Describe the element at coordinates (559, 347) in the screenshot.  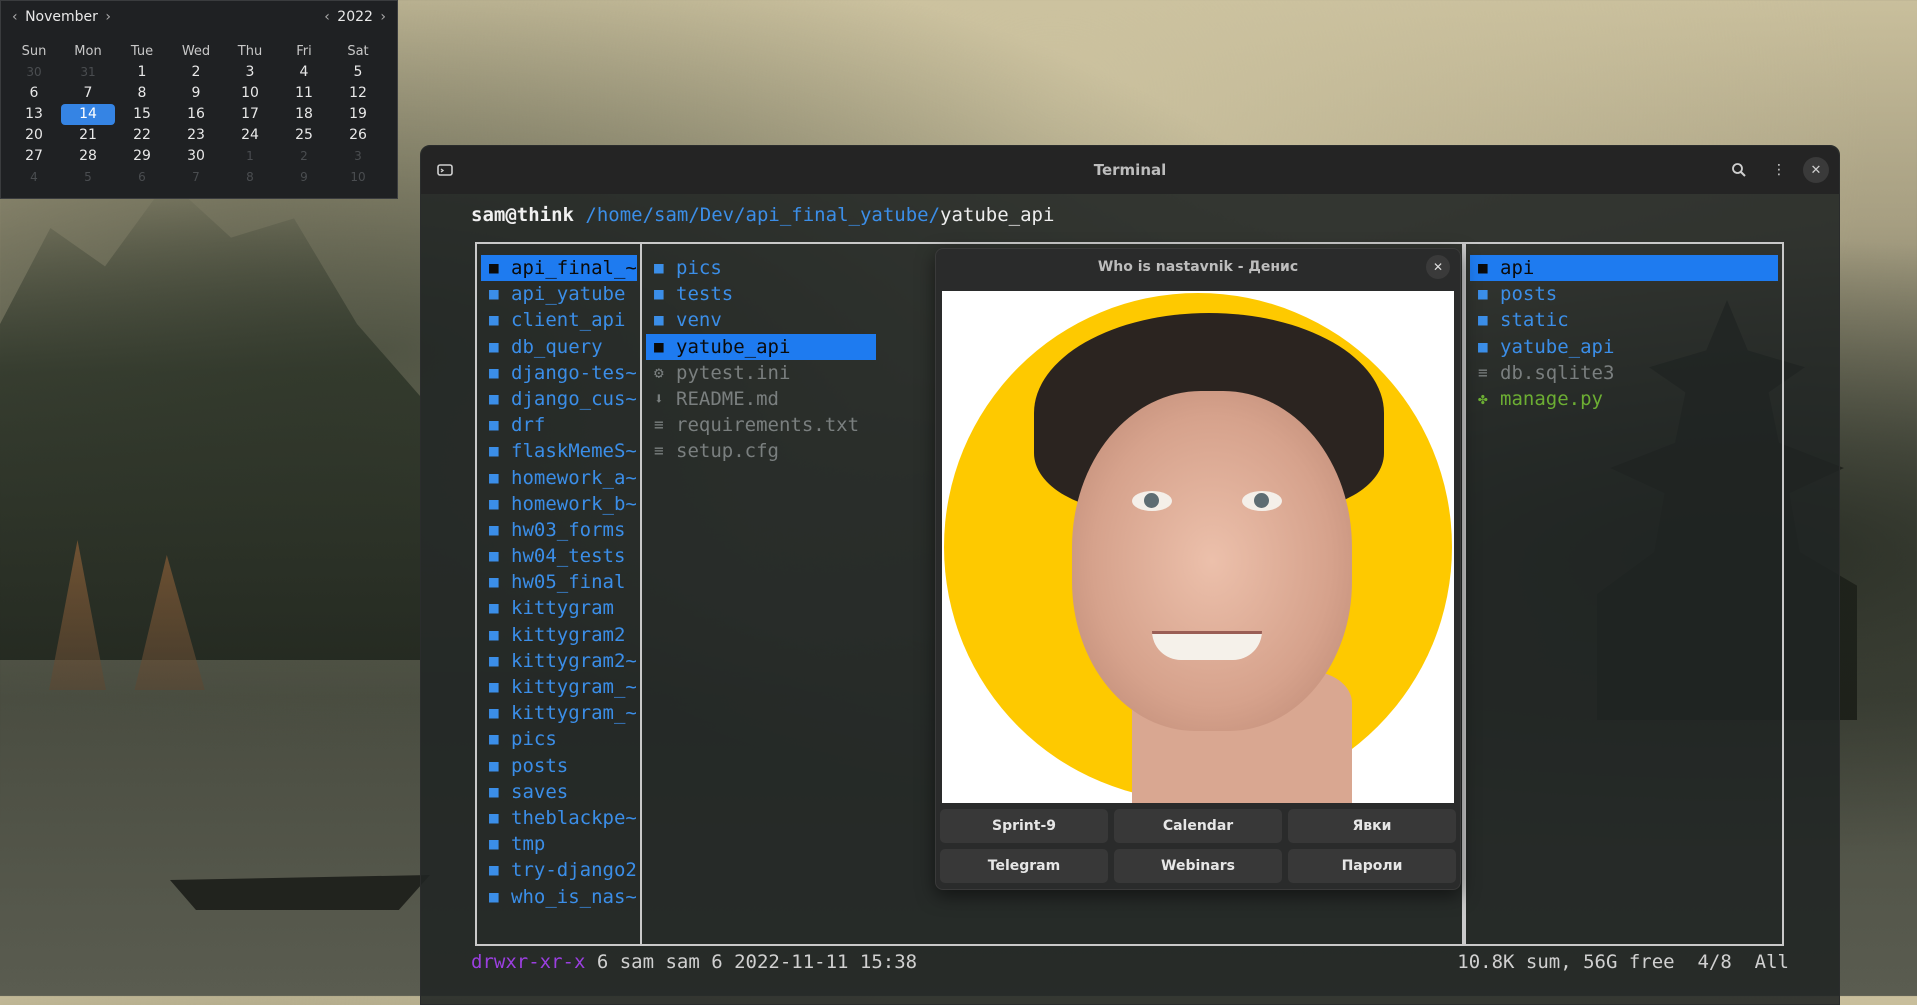
I see `folder-entry: ■ db_query` at that location.